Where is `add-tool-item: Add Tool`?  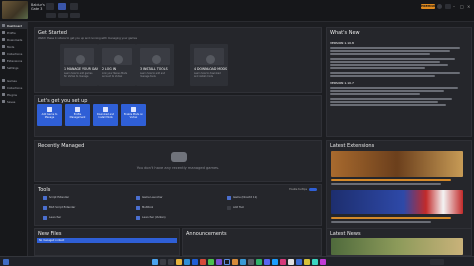 add-tool-item: Add Tool is located at coordinates (235, 207).